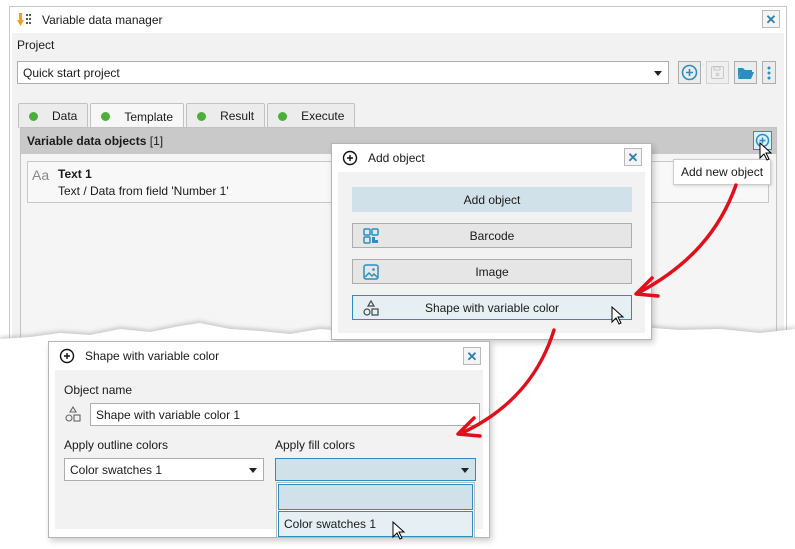  I want to click on dialog-header: Add object, so click(491, 158).